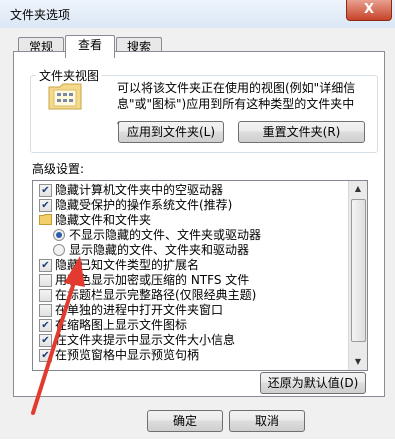  What do you see at coordinates (369, 10) in the screenshot?
I see `close-button: X` at bounding box center [369, 10].